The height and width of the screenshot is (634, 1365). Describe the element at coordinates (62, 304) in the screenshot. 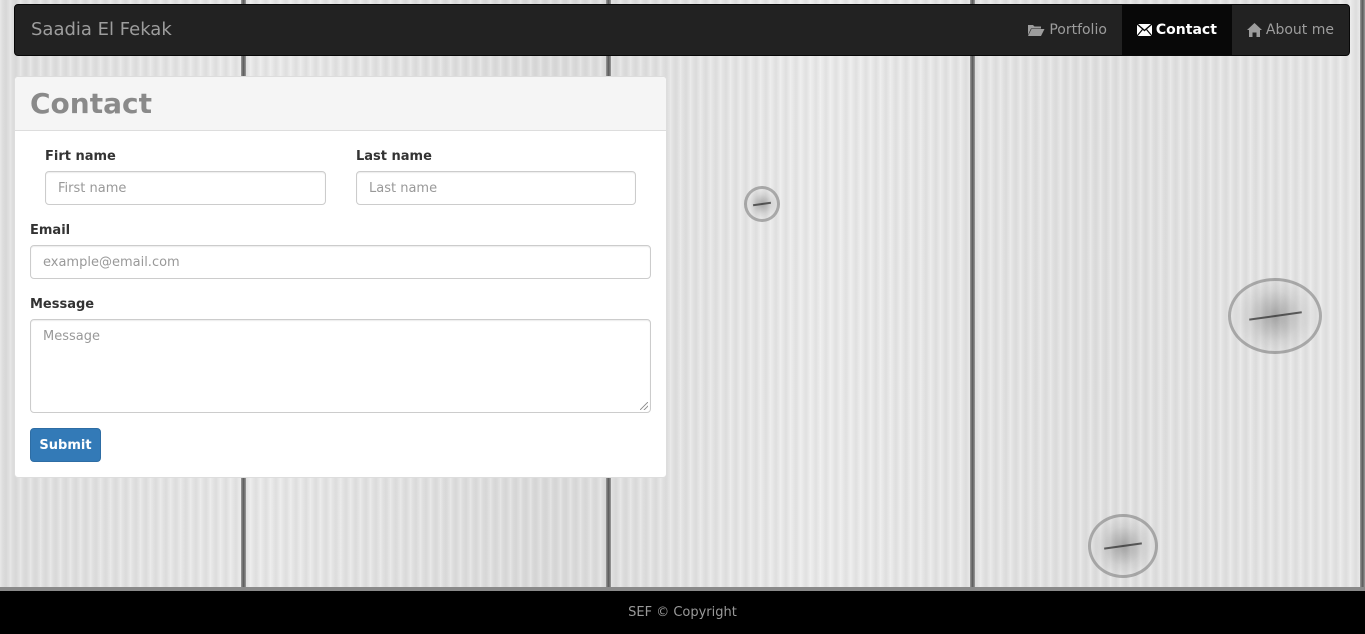

I see `message-label: Message` at that location.